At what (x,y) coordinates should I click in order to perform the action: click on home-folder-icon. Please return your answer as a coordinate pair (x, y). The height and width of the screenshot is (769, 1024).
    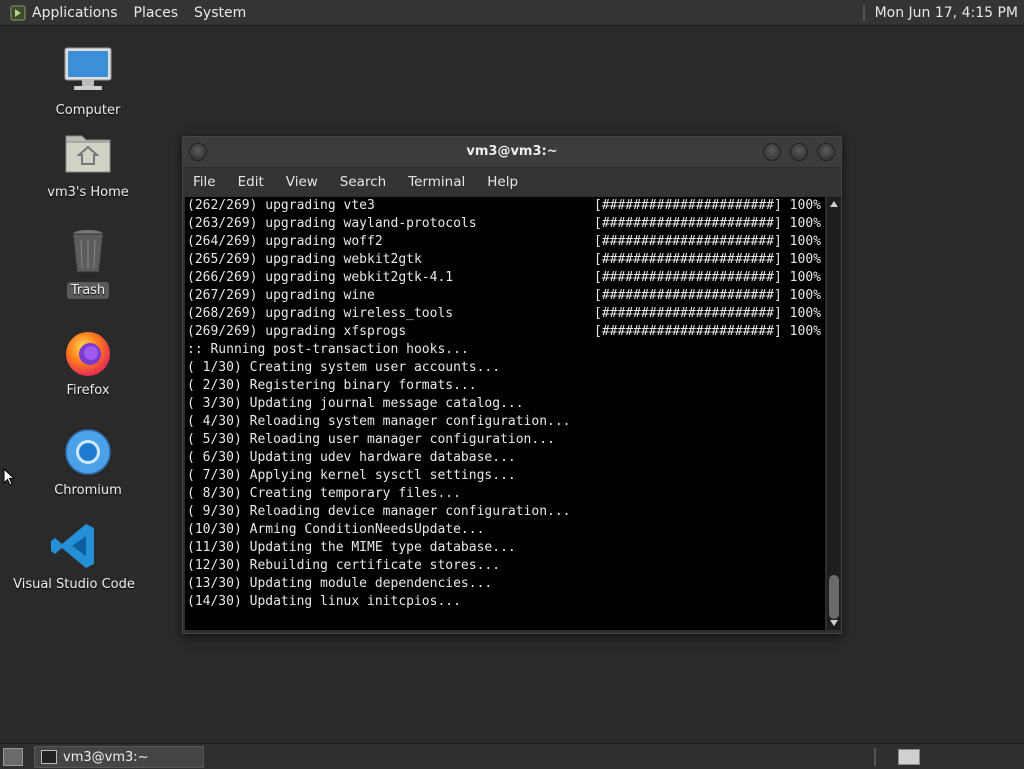
    Looking at the image, I should click on (88, 154).